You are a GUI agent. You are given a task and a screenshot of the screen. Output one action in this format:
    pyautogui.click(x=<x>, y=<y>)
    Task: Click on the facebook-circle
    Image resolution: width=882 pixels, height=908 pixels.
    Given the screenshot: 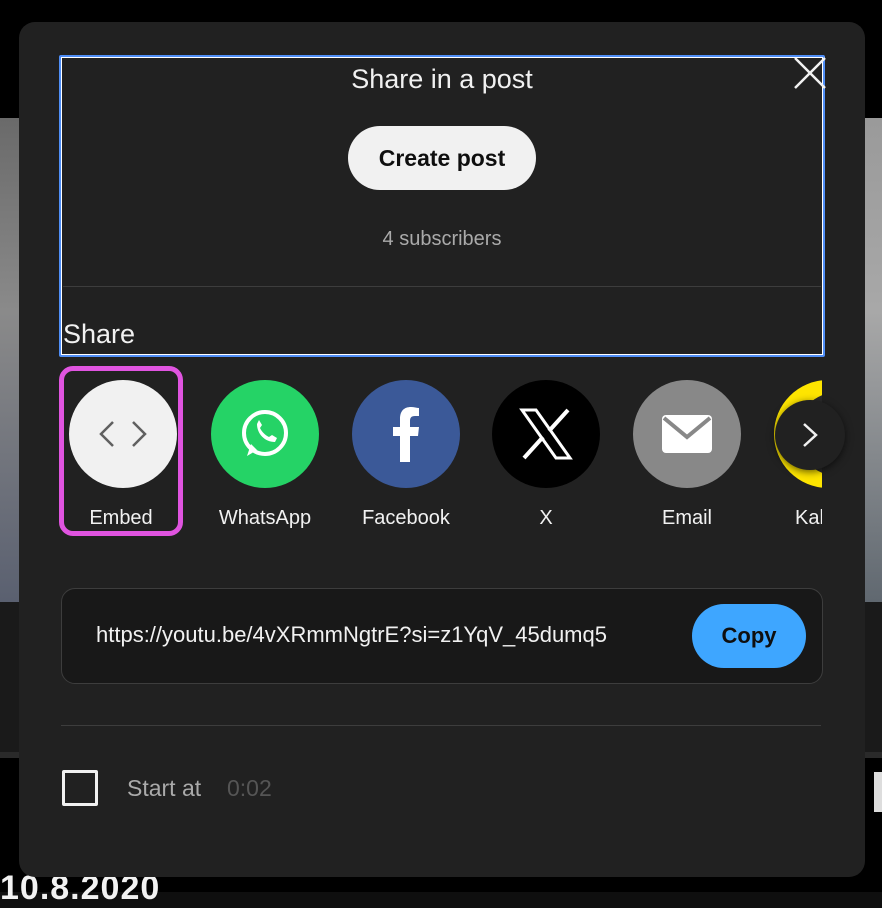 What is the action you would take?
    pyautogui.click(x=406, y=434)
    